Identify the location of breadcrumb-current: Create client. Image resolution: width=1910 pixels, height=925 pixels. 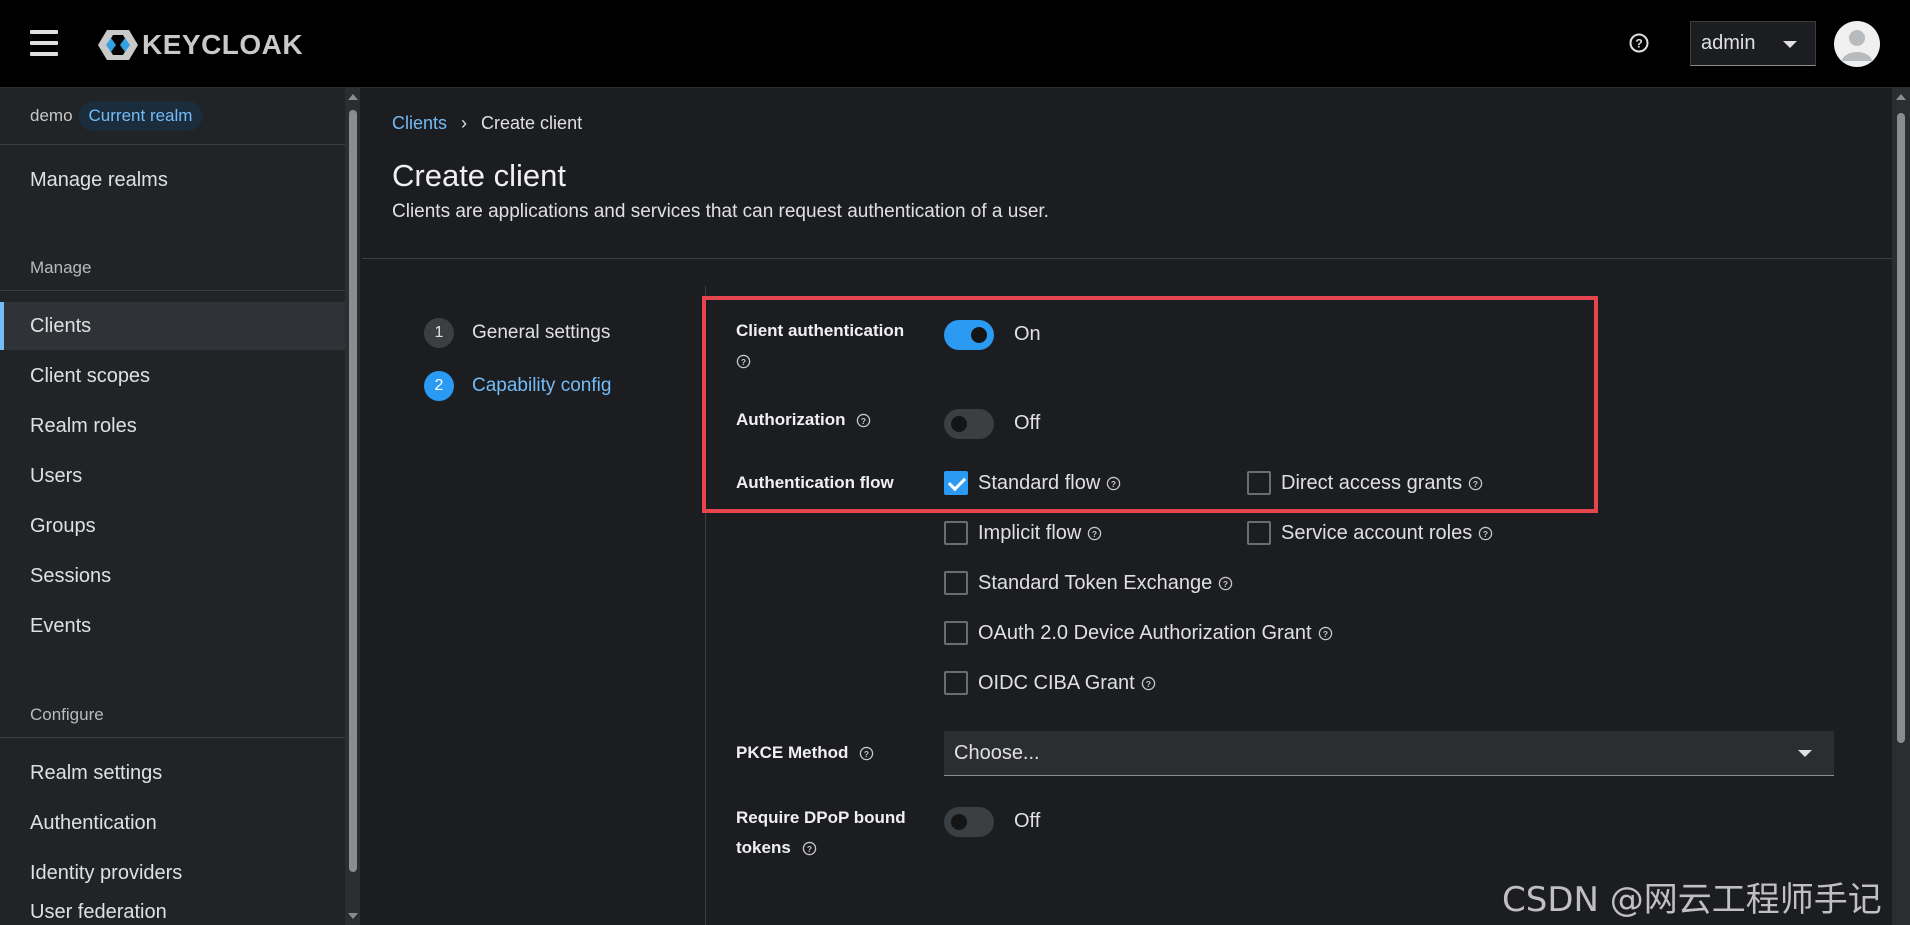
(532, 123).